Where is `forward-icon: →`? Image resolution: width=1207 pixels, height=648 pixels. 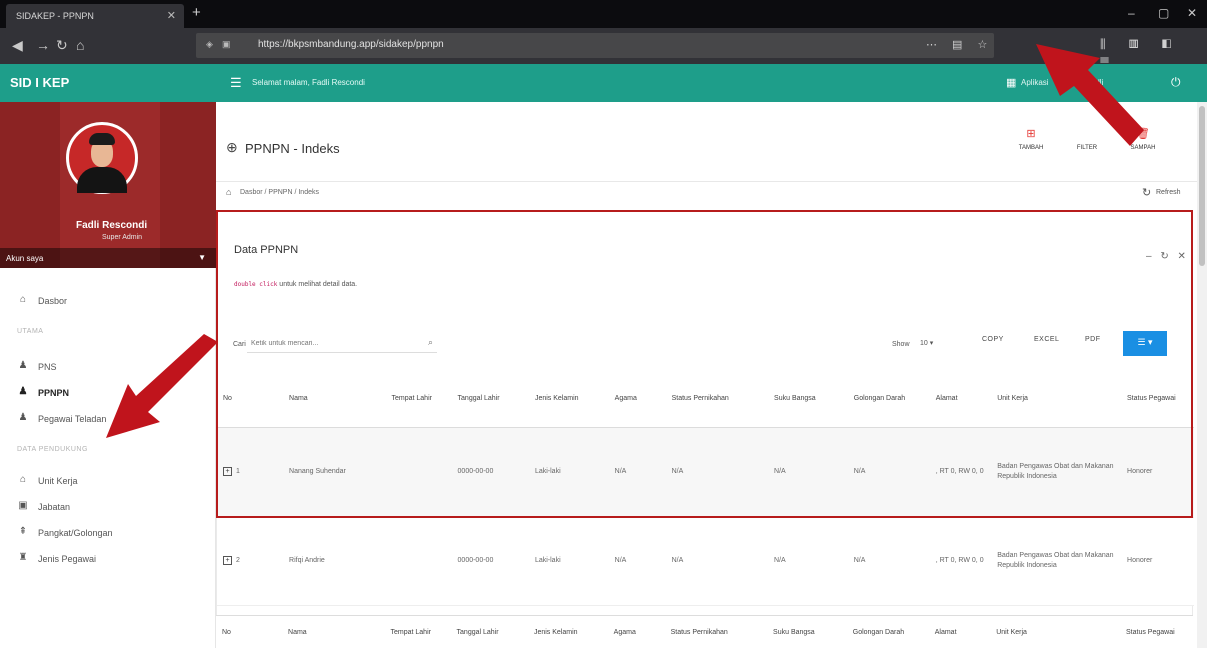 forward-icon: → is located at coordinates (43, 45).